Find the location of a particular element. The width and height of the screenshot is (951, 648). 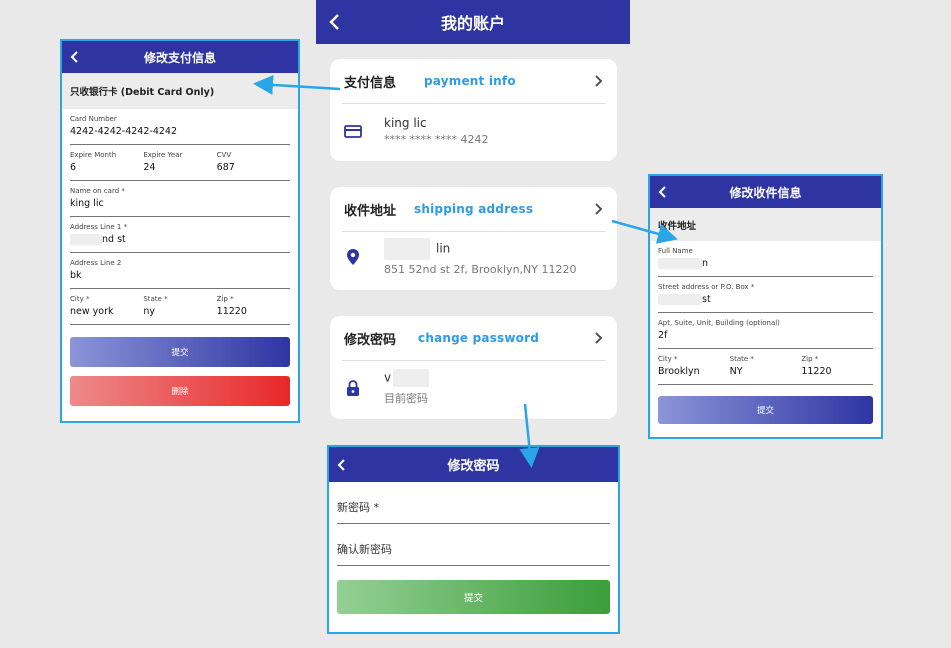

change-password-panel: 修改密码 新密码 * 确认新密码 提交 is located at coordinates (473, 539).